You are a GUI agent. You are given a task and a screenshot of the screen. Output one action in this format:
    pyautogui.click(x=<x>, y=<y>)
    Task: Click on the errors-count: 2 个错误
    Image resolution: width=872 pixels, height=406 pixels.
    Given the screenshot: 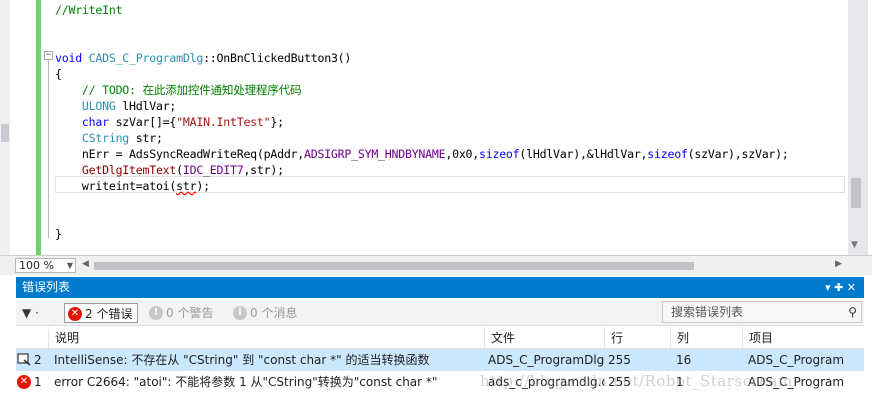 What is the action you would take?
    pyautogui.click(x=109, y=314)
    